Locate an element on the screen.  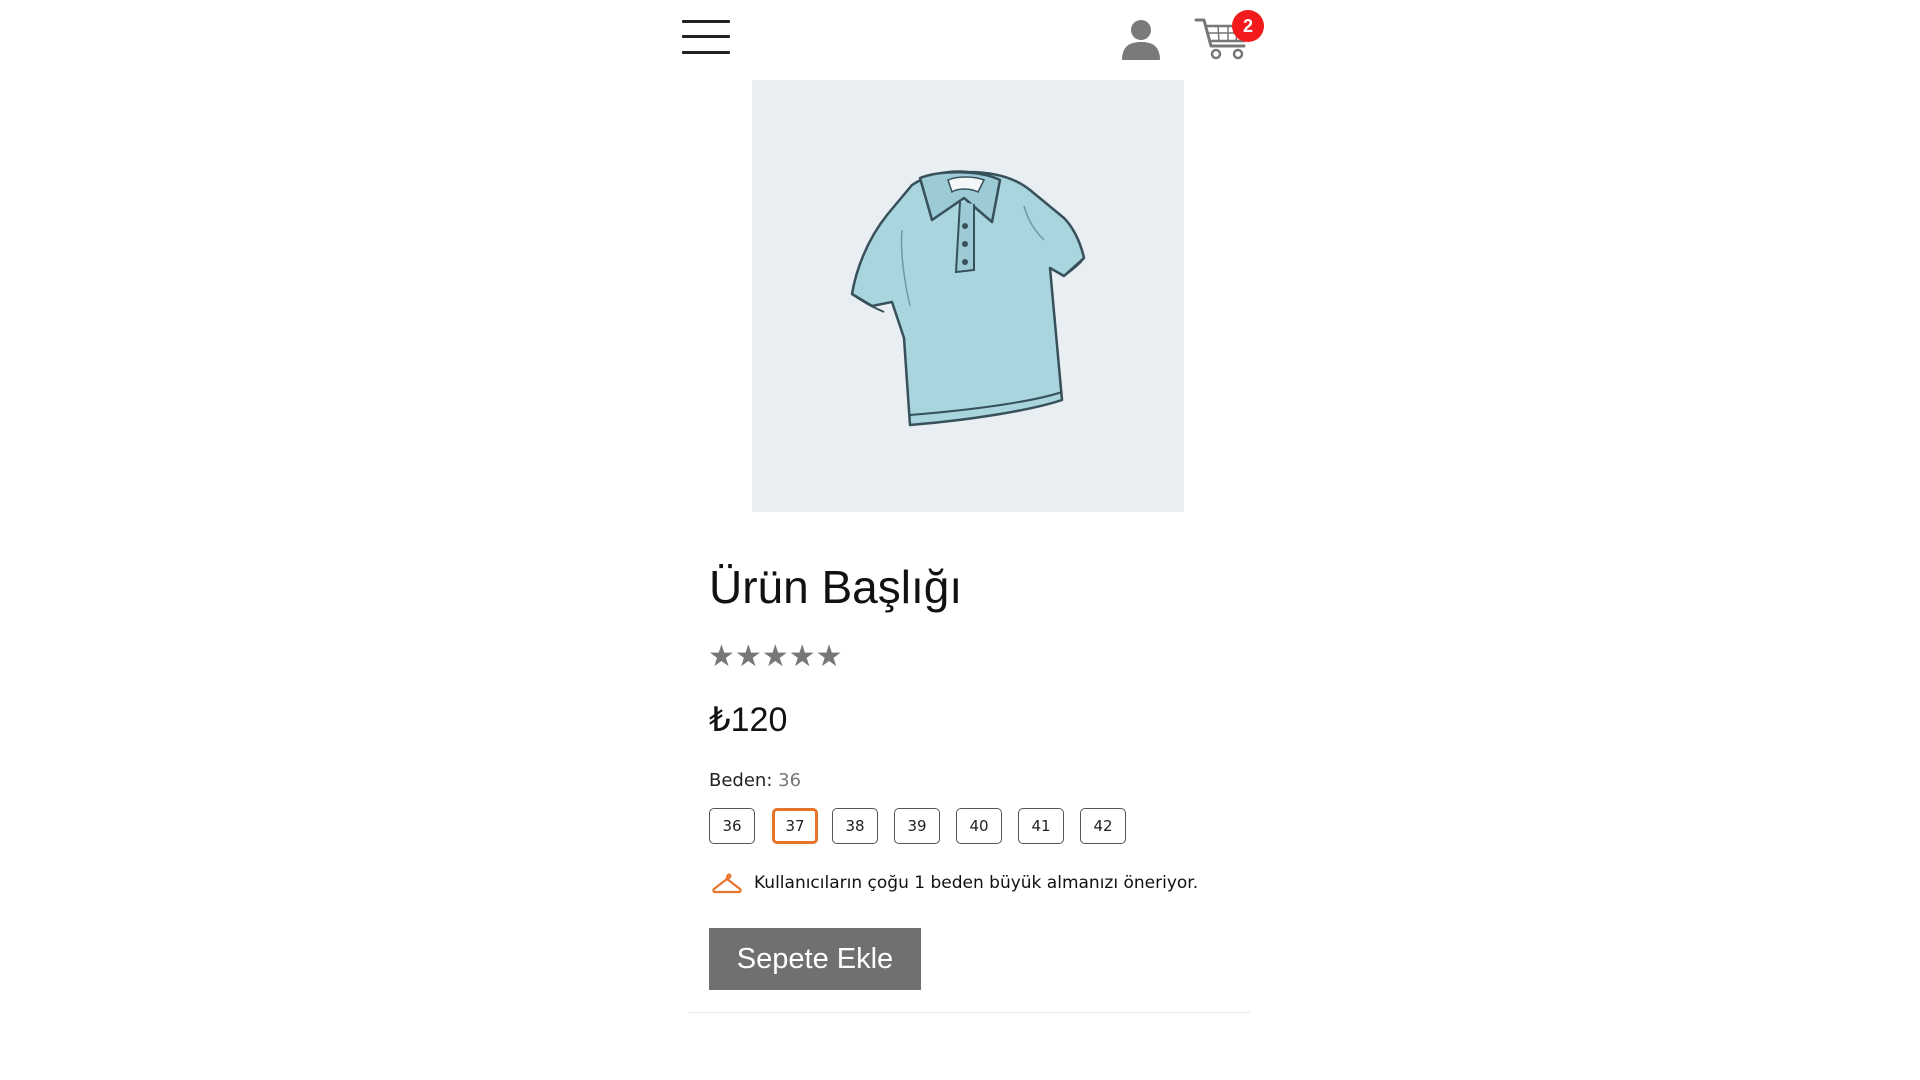
product-image is located at coordinates (968, 296).